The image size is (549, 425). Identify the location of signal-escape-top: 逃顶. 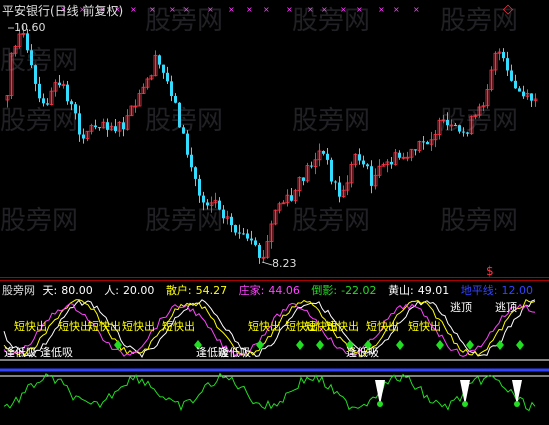
(506, 307).